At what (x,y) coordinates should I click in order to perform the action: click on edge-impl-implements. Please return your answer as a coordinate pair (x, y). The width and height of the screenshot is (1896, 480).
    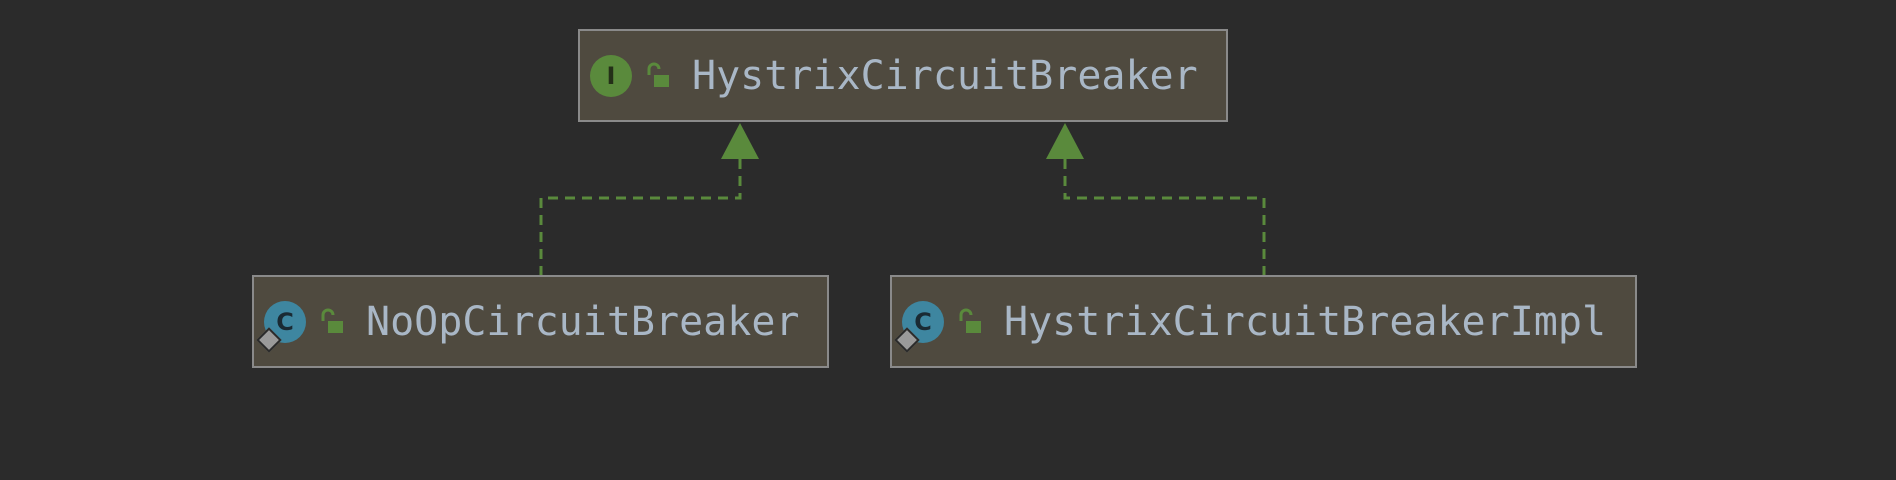
    Looking at the image, I should click on (1164, 217).